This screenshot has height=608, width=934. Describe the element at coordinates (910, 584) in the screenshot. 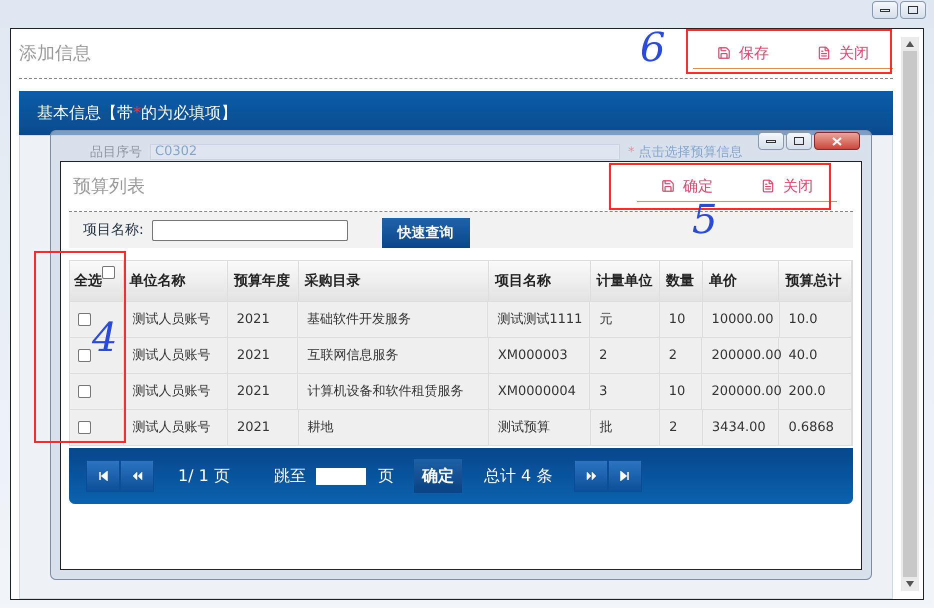

I see `scroll-down-icon` at that location.